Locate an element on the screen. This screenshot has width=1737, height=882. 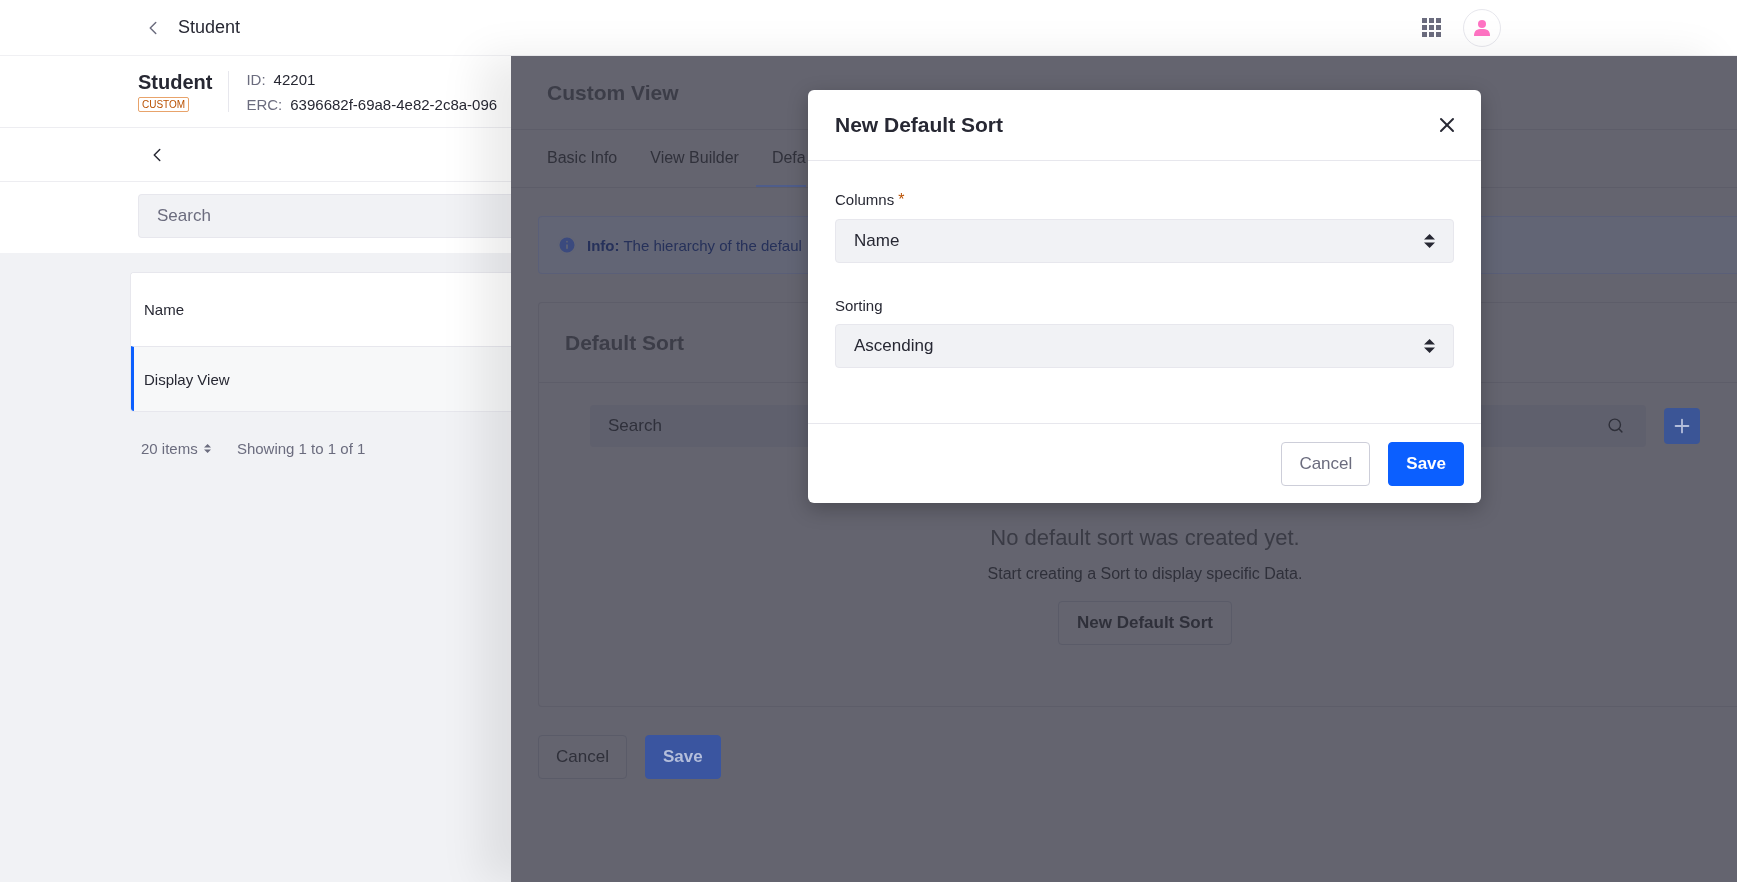
erc-label: ERC: is located at coordinates (264, 104).